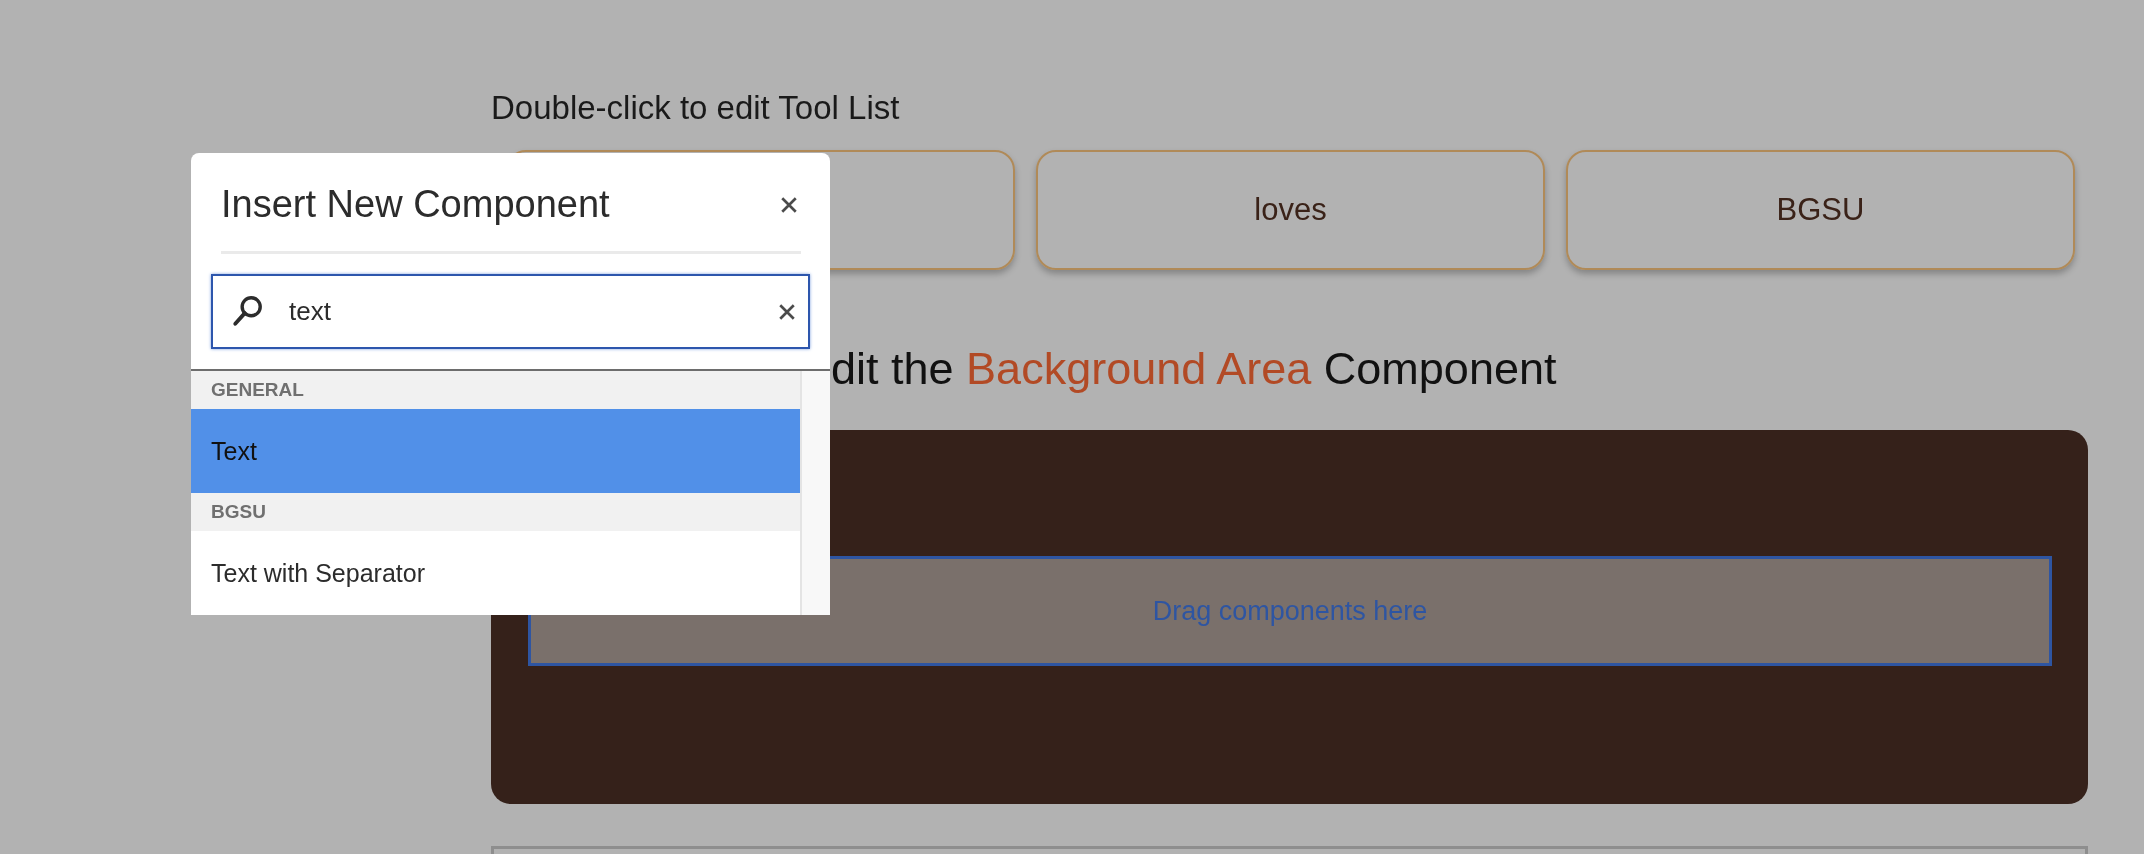  I want to click on section-heading: dit the Background Area Component, so click(1194, 369).